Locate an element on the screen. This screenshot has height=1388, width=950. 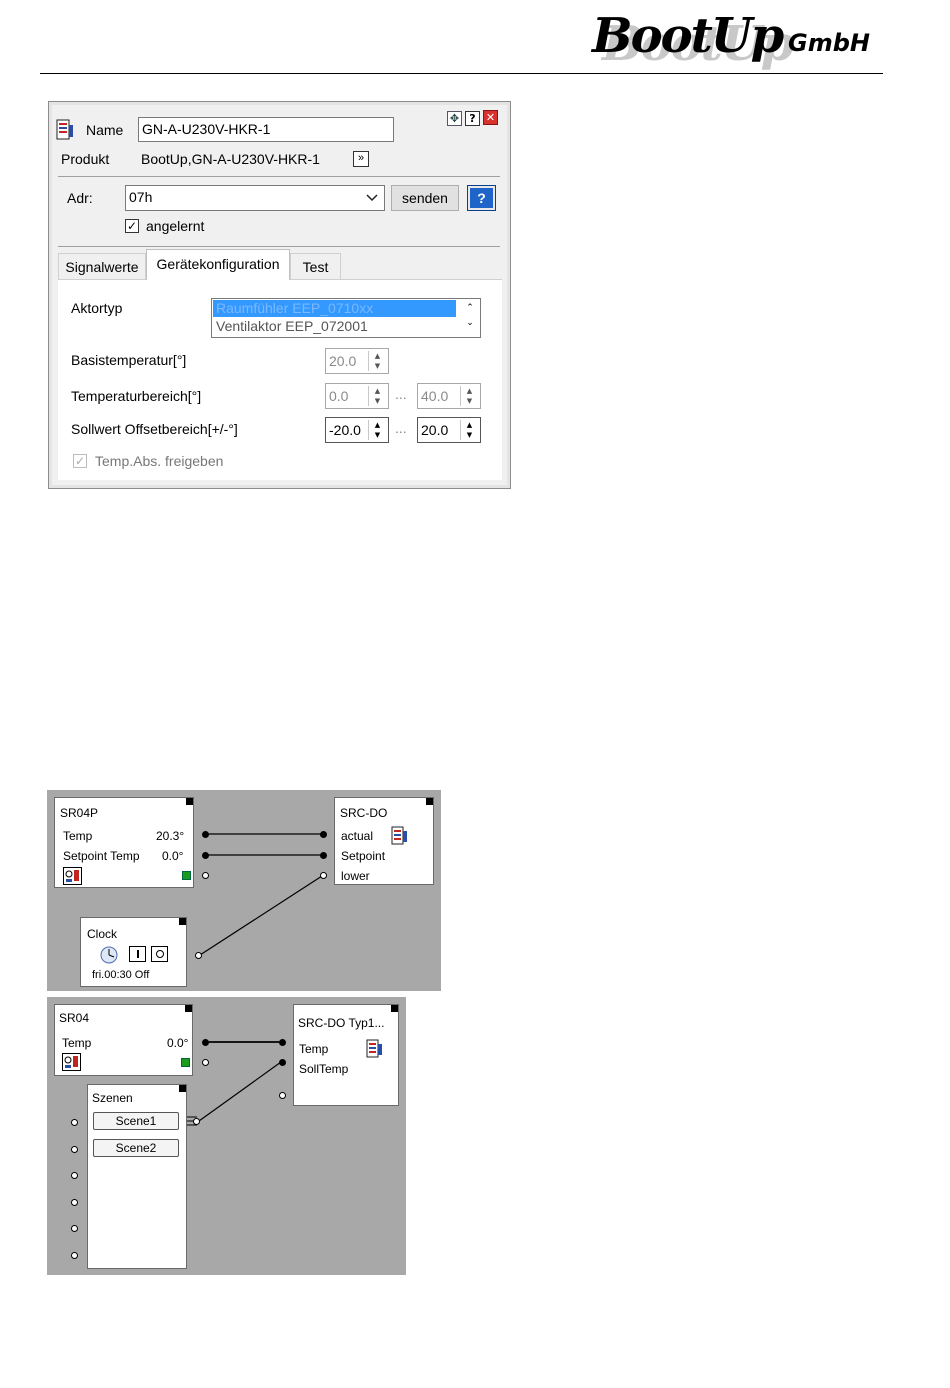
help-button: ? is located at coordinates (481, 198).